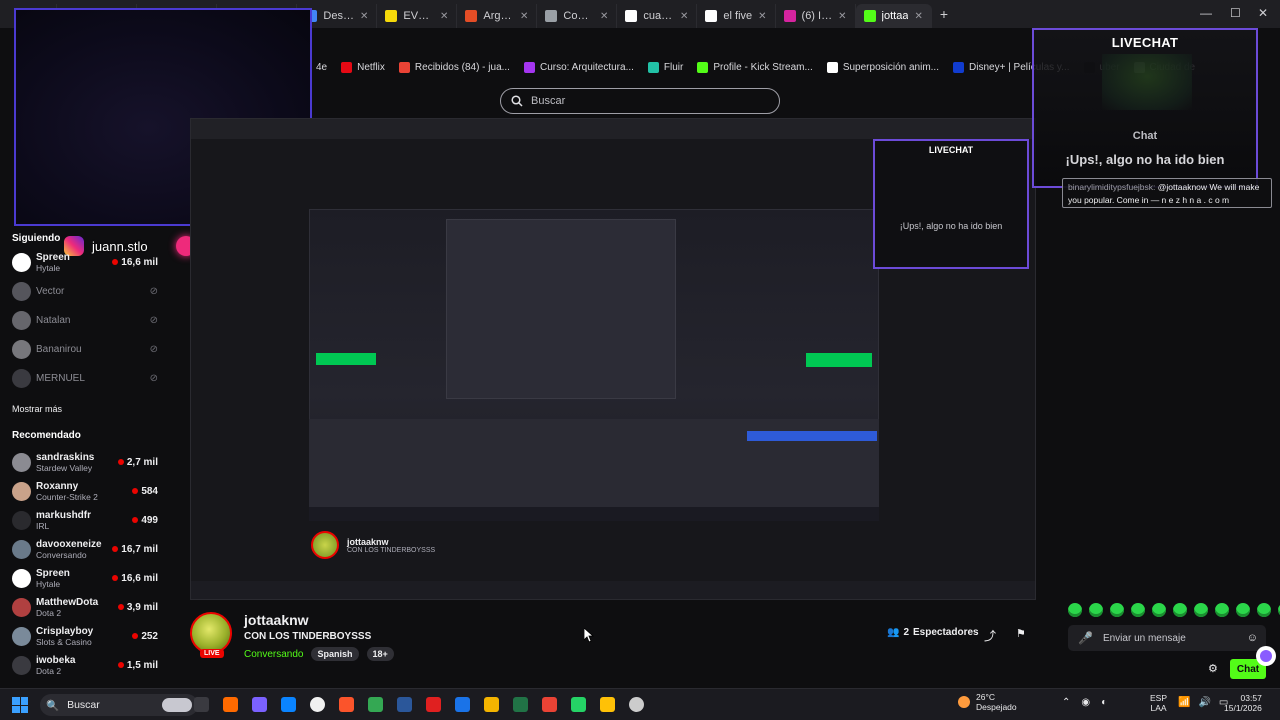 Image resolution: width=1280 pixels, height=720 pixels. Describe the element at coordinates (1085, 702) in the screenshot. I see `tray-app-icon: ◉` at that location.